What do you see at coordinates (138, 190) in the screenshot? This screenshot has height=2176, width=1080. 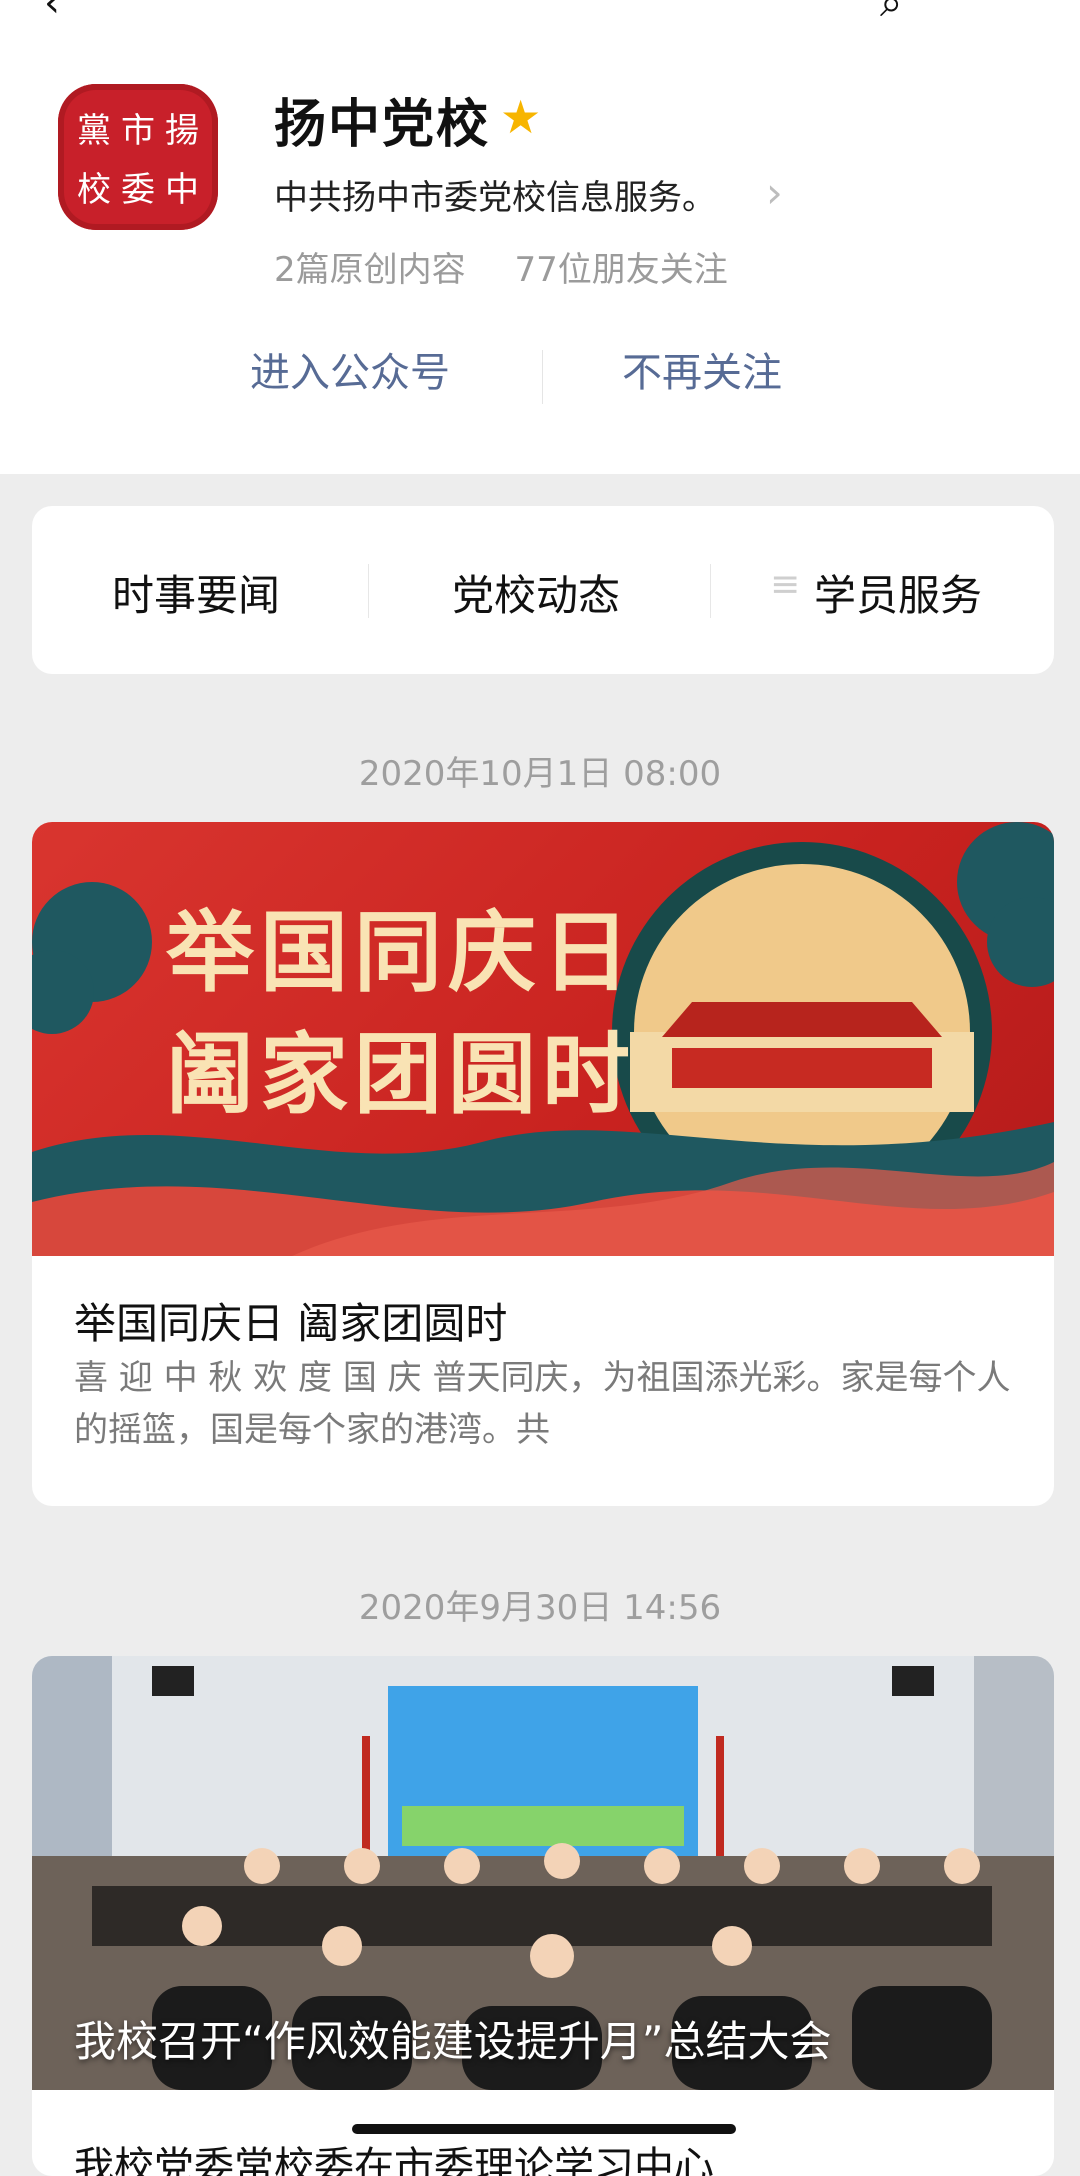 I see `avatar-char: 委` at bounding box center [138, 190].